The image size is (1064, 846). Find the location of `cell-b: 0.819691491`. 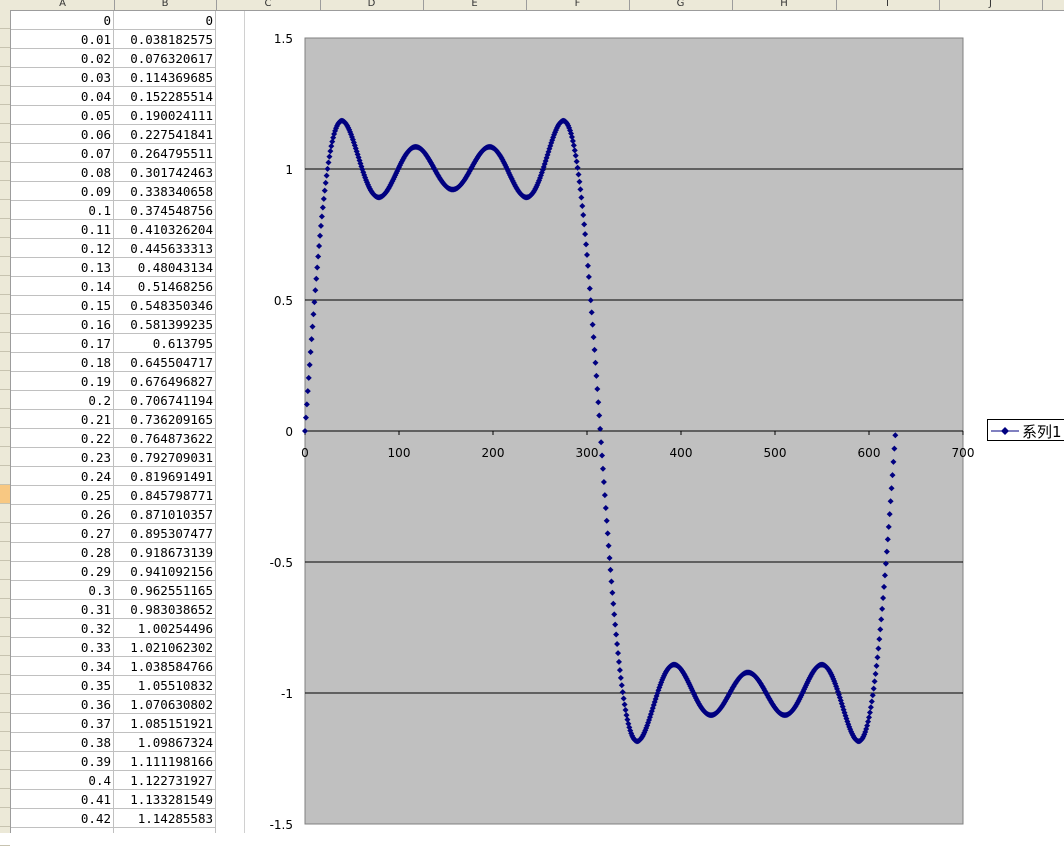

cell-b: 0.819691491 is located at coordinates (165, 476).